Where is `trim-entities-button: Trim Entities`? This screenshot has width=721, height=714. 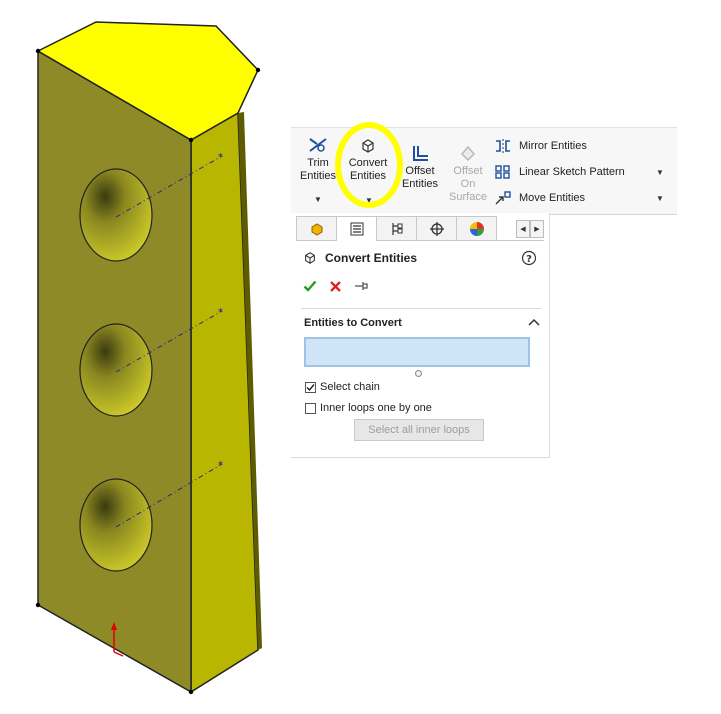 trim-entities-button: Trim Entities is located at coordinates (318, 159).